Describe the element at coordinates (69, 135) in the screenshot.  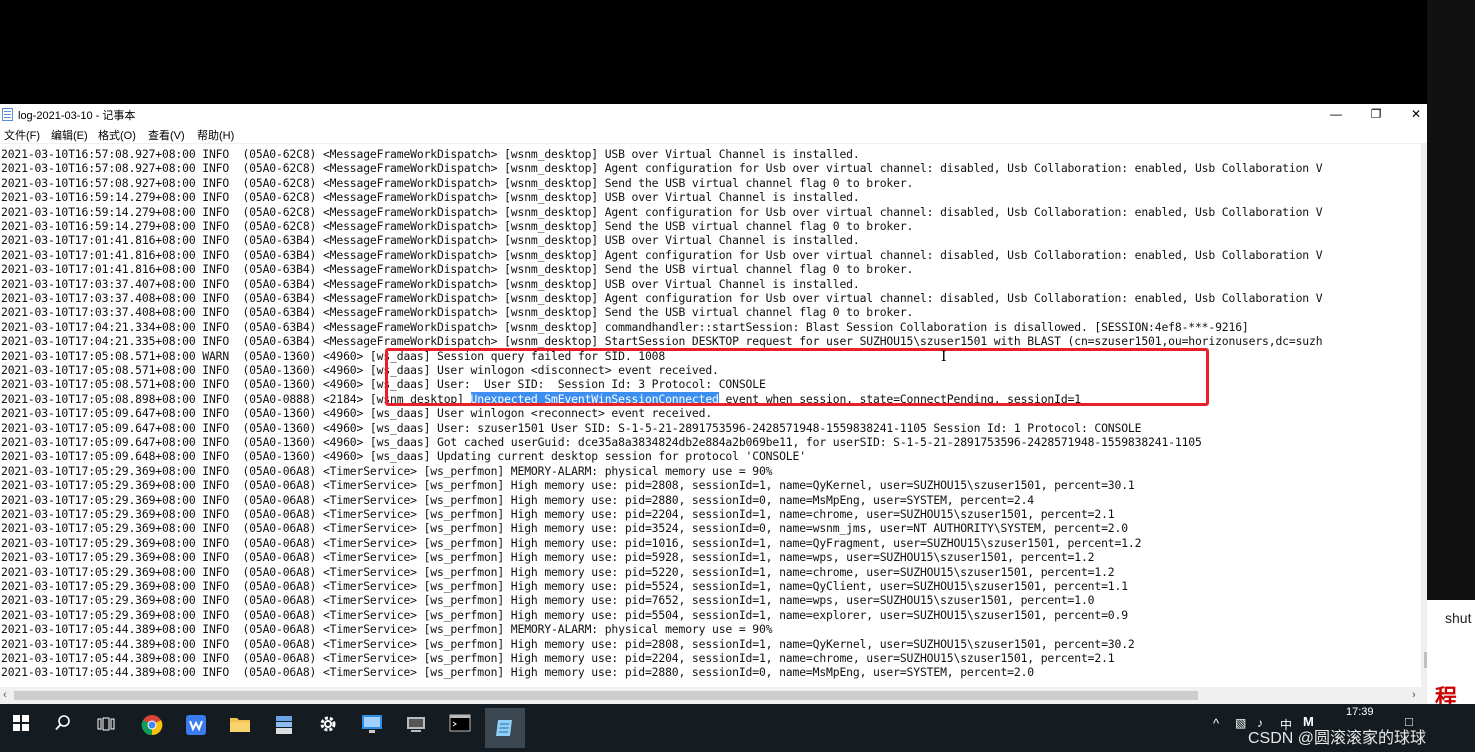
I see `menu-edit: 编辑(E)` at that location.